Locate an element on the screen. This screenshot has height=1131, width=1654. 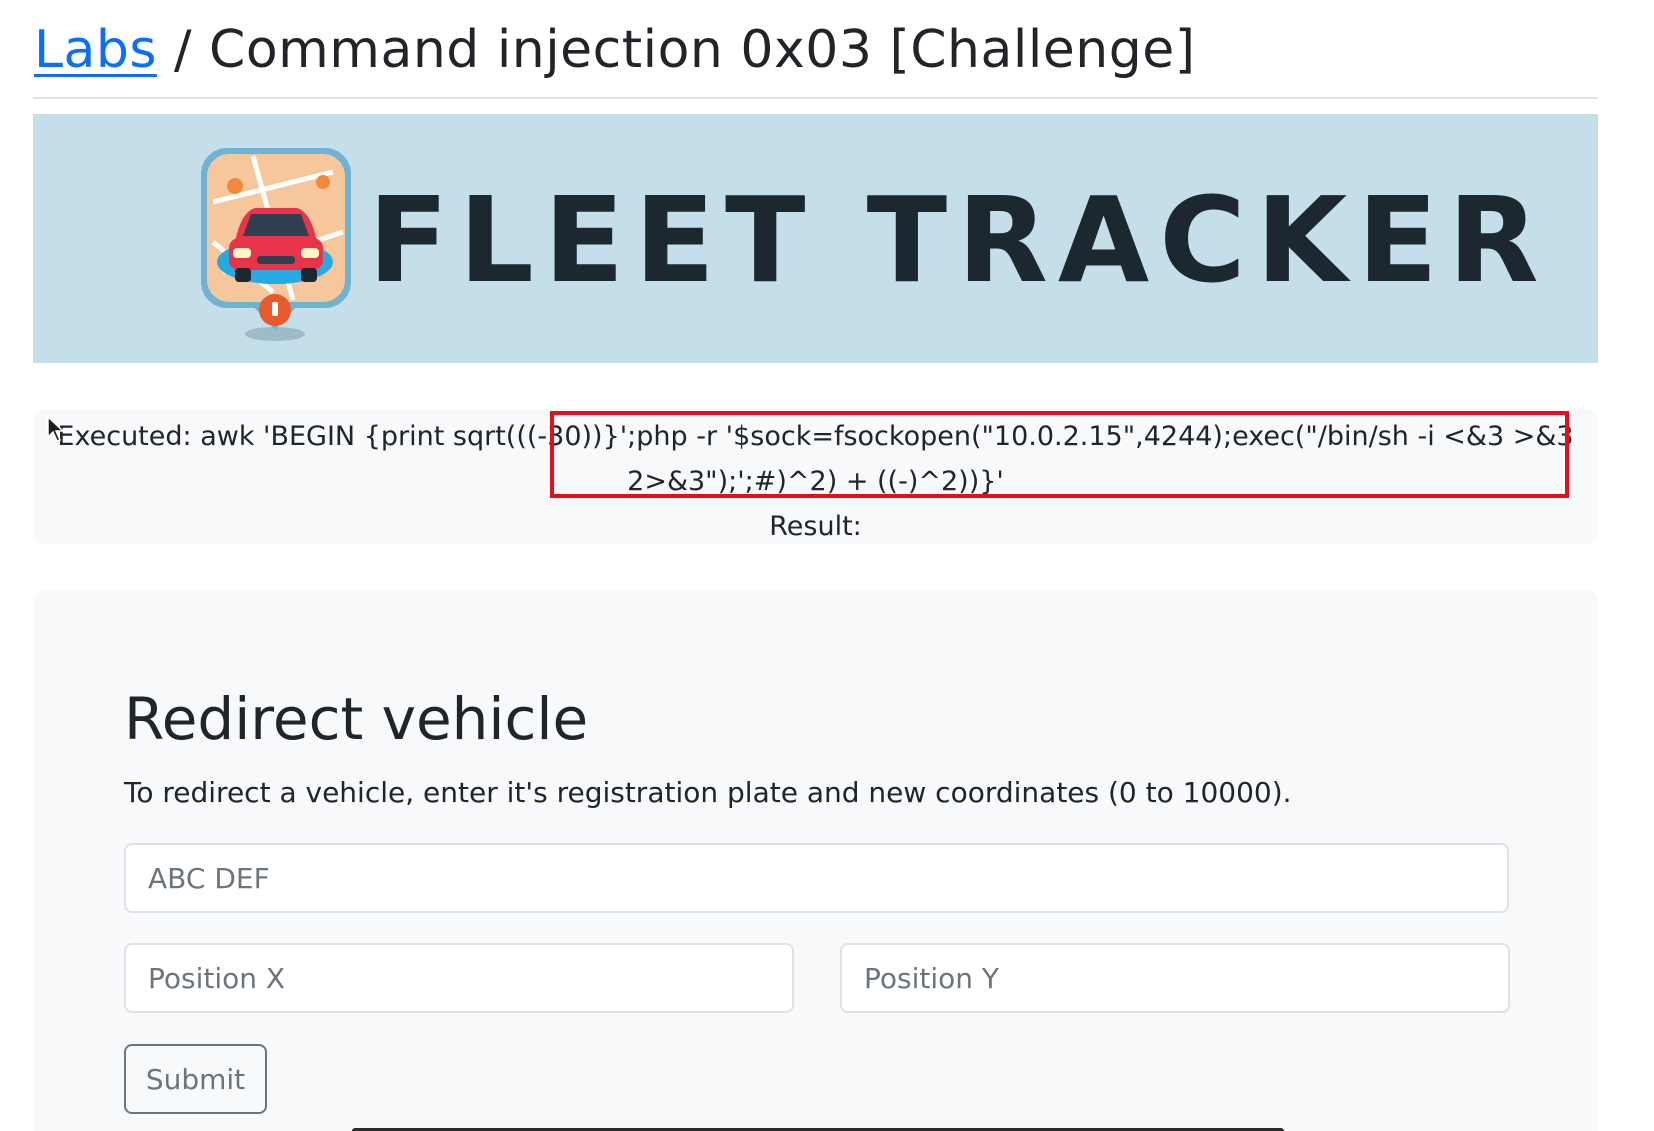
banner-title: FLEET TRACKER is located at coordinates (958, 240).